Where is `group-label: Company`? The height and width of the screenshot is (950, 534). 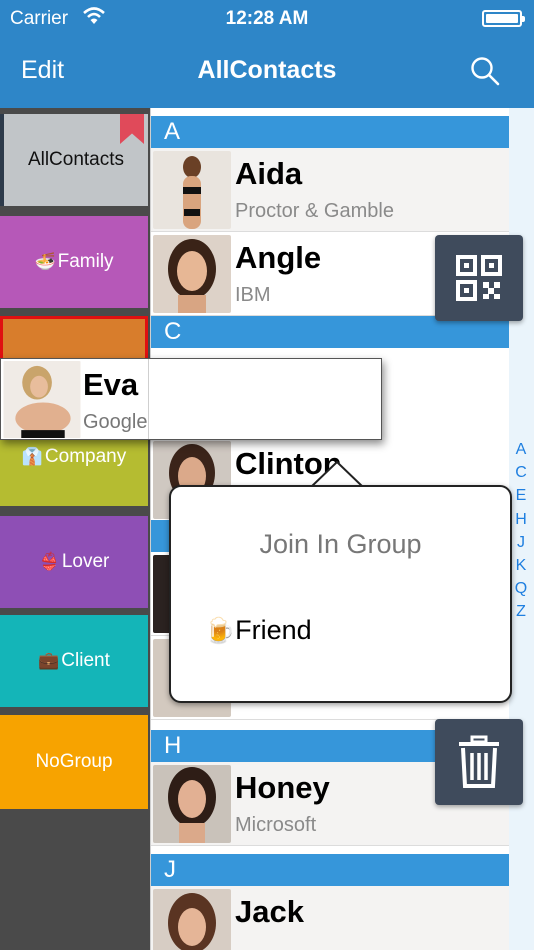 group-label: Company is located at coordinates (85, 456).